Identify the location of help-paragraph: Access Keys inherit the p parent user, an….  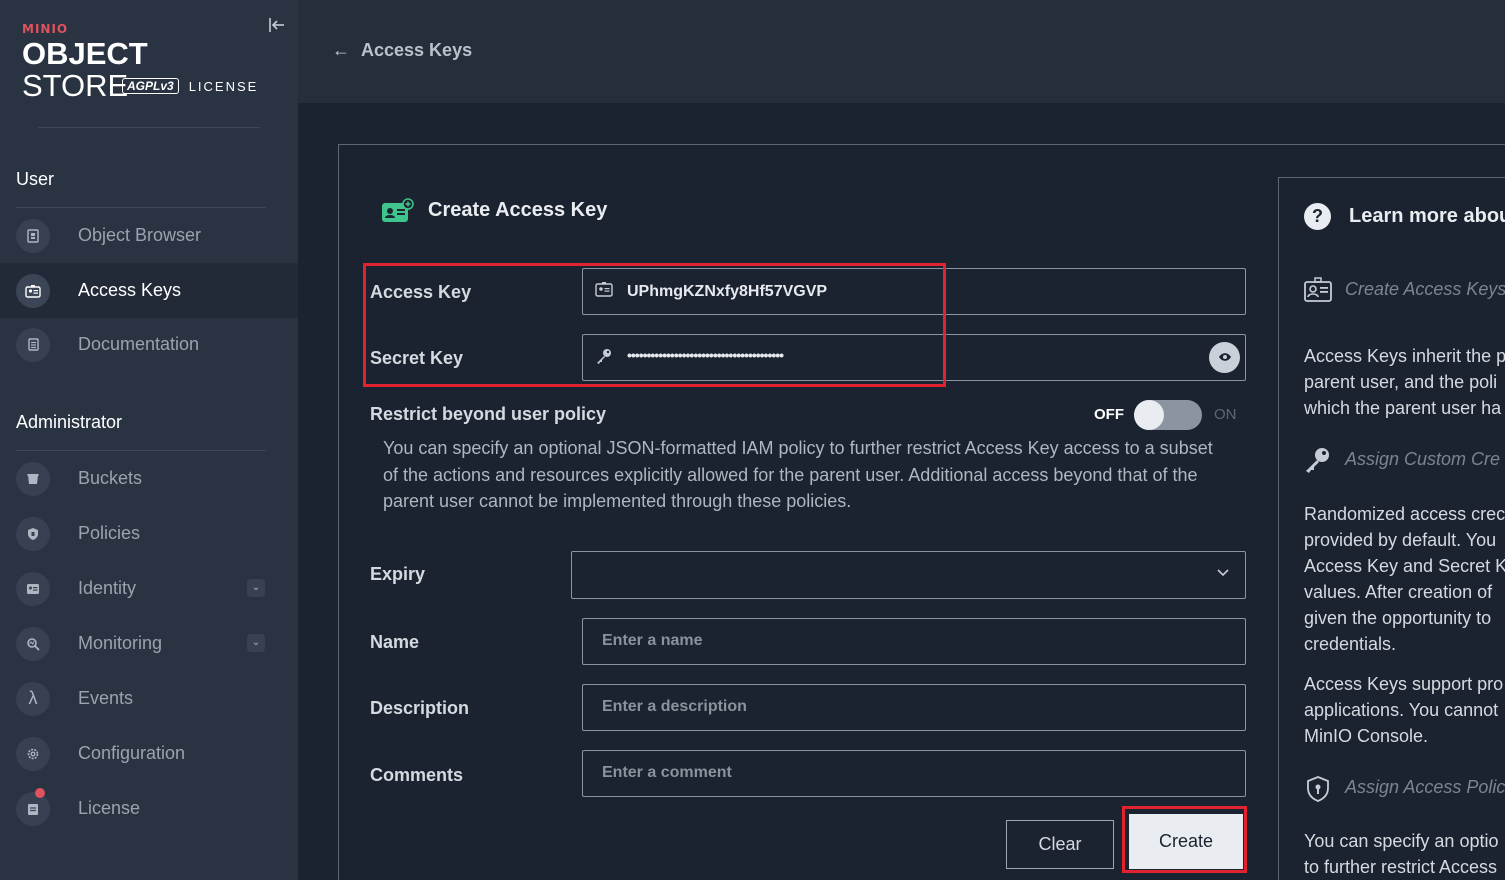
(1404, 382).